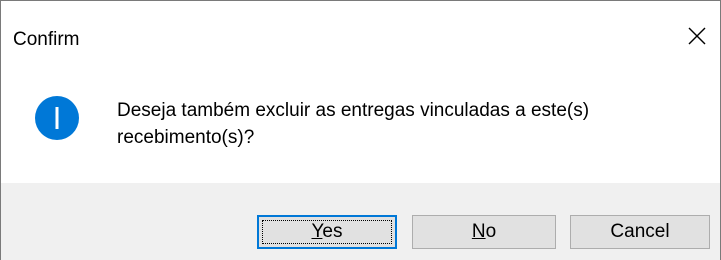 Image resolution: width=721 pixels, height=260 pixels. I want to click on no-label-rest: o, so click(491, 231).